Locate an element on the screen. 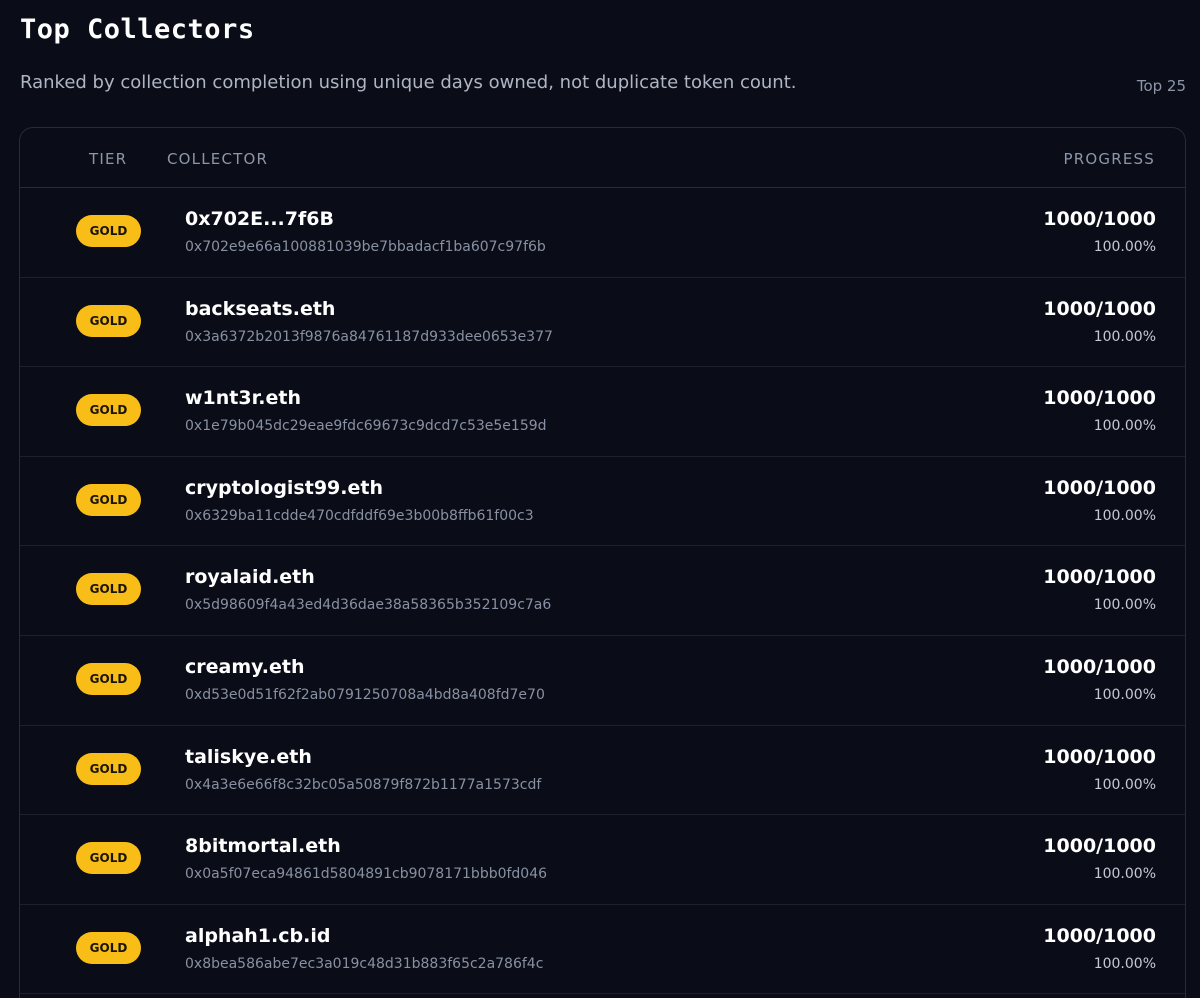 The image size is (1200, 998). collector-name: 8bitmortal.eth is located at coordinates (263, 846).